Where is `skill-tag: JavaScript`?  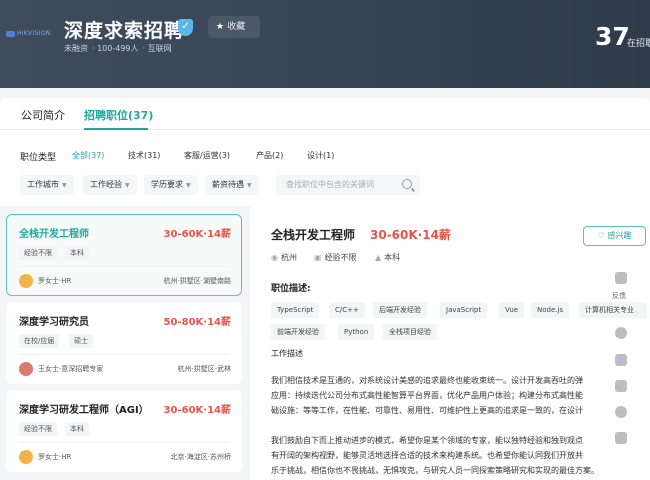
skill-tag: JavaScript is located at coordinates (464, 310).